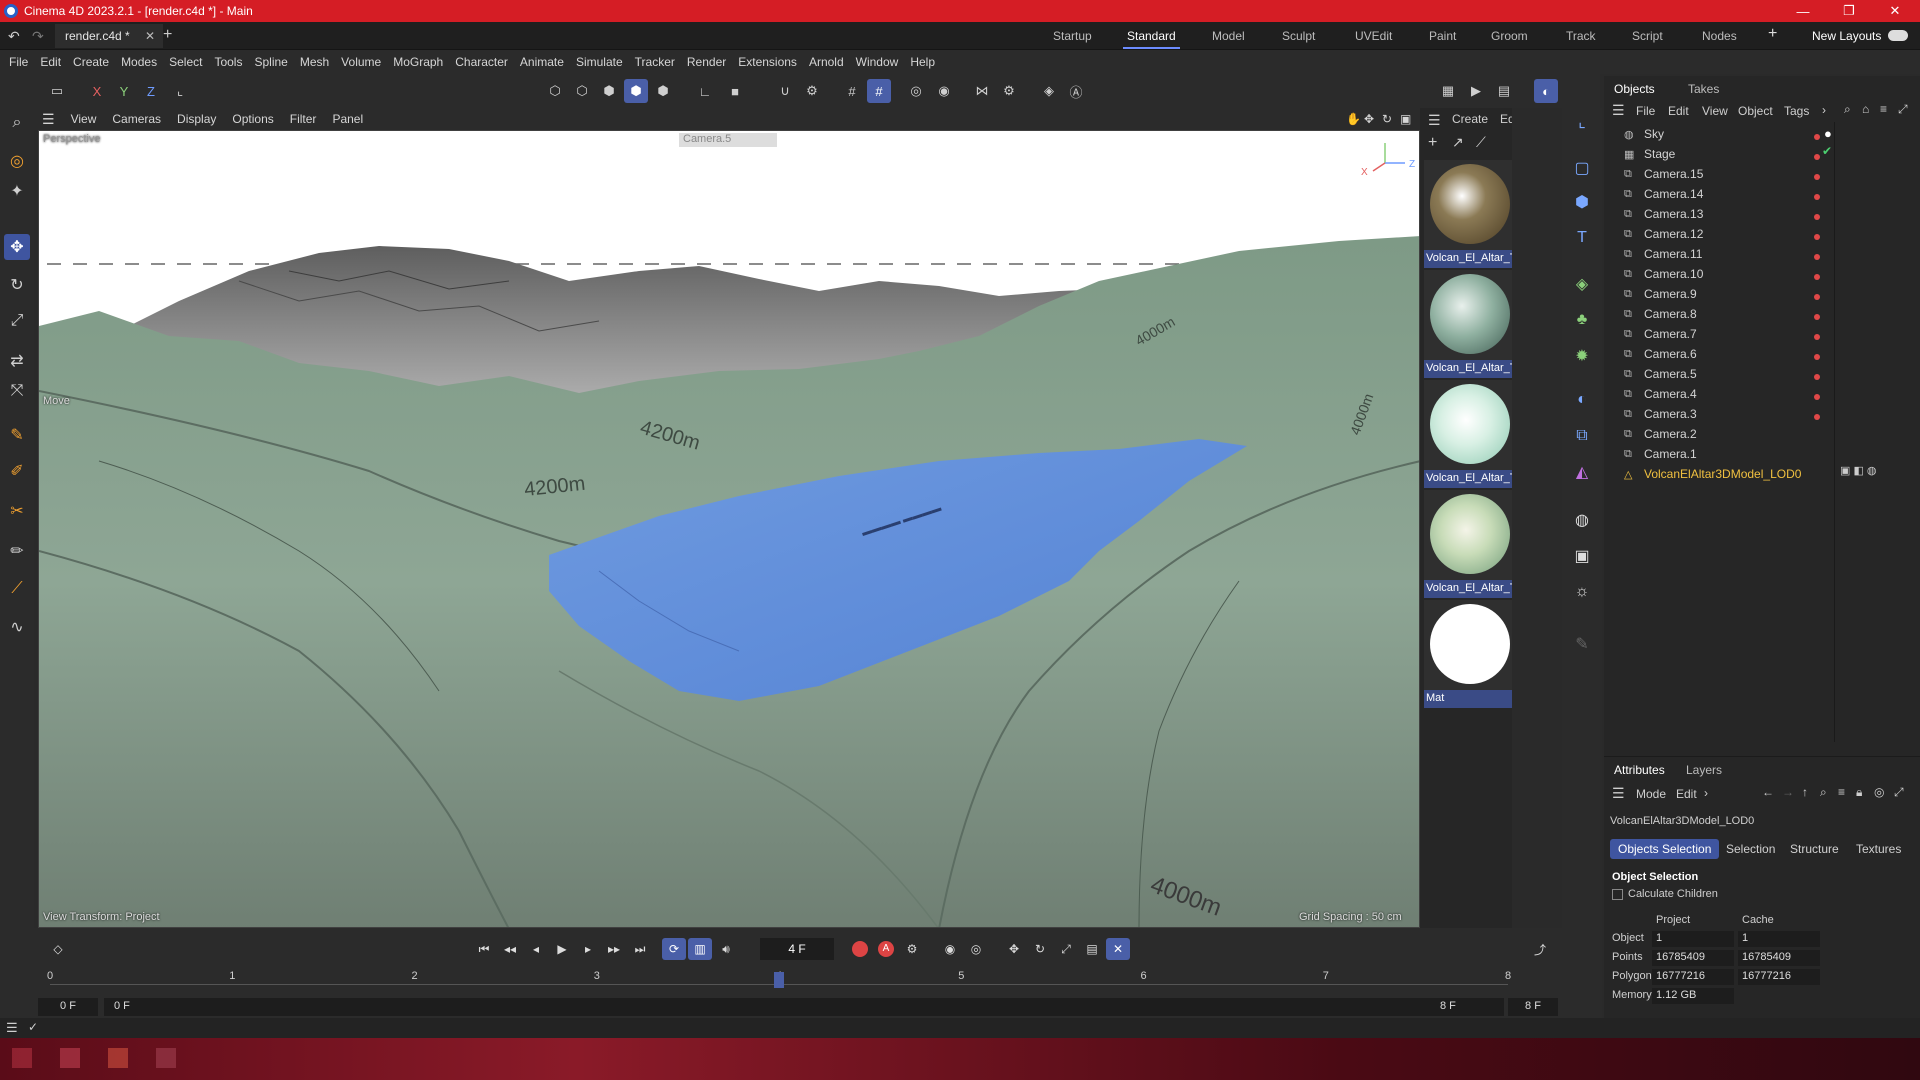 Image resolution: width=1920 pixels, height=1080 pixels. Describe the element at coordinates (728, 140) in the screenshot. I see `viewport-camera-label: Camera.5` at that location.